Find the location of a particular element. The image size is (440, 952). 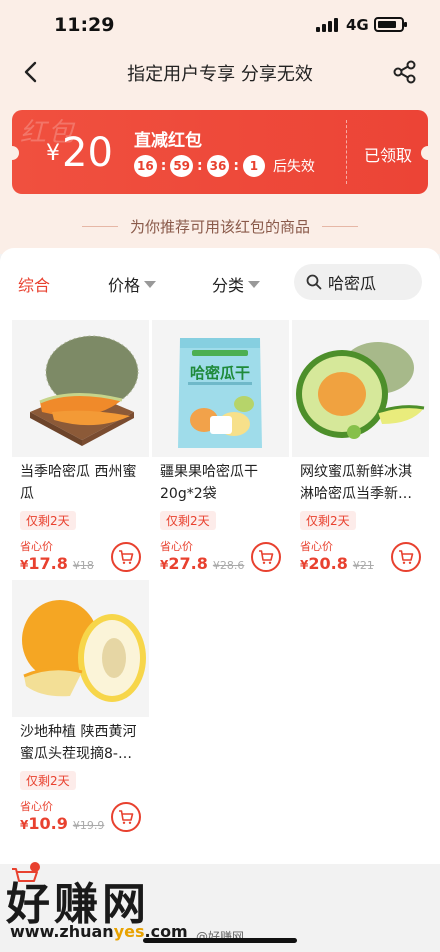

price-original: ¥18 is located at coordinates (83, 565).